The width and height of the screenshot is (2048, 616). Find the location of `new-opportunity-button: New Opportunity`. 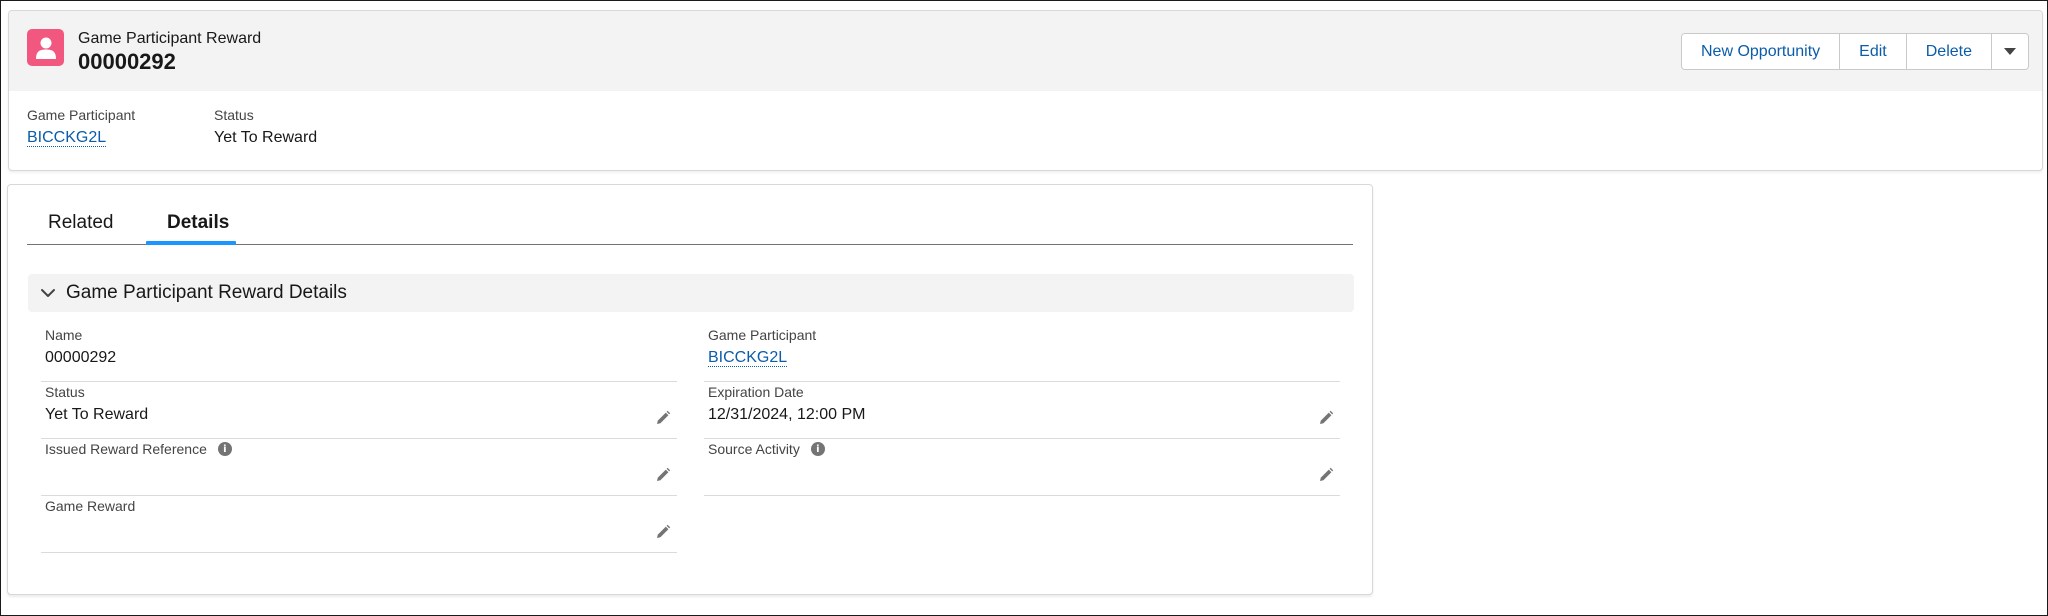

new-opportunity-button: New Opportunity is located at coordinates (1761, 51).